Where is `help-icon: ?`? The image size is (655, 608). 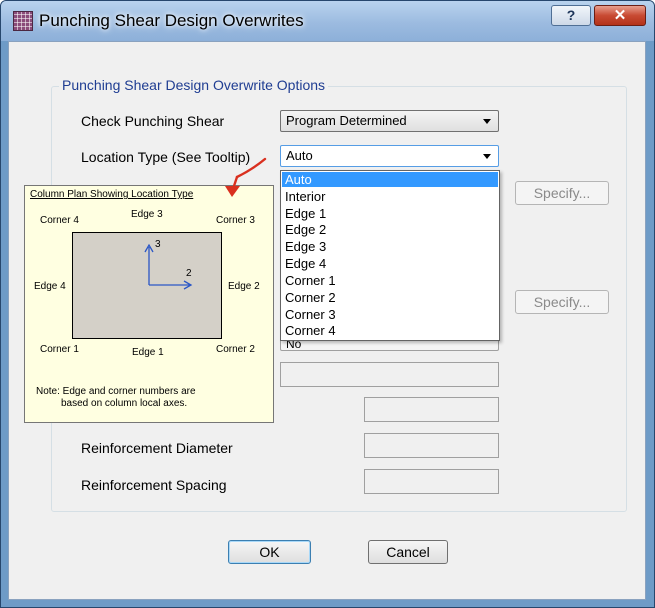 help-icon: ? is located at coordinates (571, 15).